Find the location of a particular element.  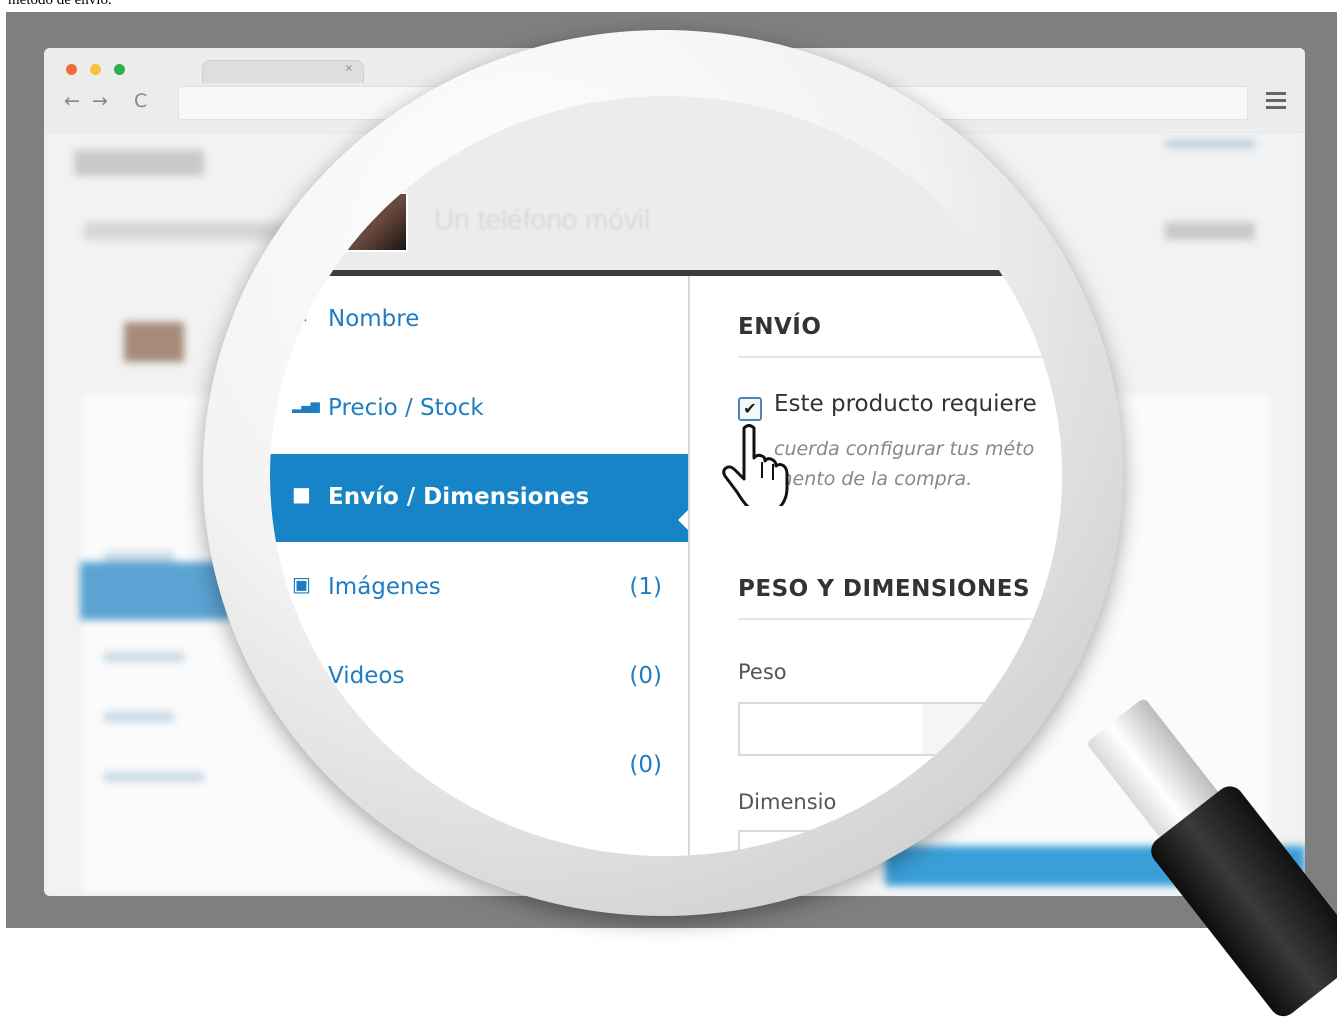

sidebar-item-label: Imágenes is located at coordinates (384, 587).